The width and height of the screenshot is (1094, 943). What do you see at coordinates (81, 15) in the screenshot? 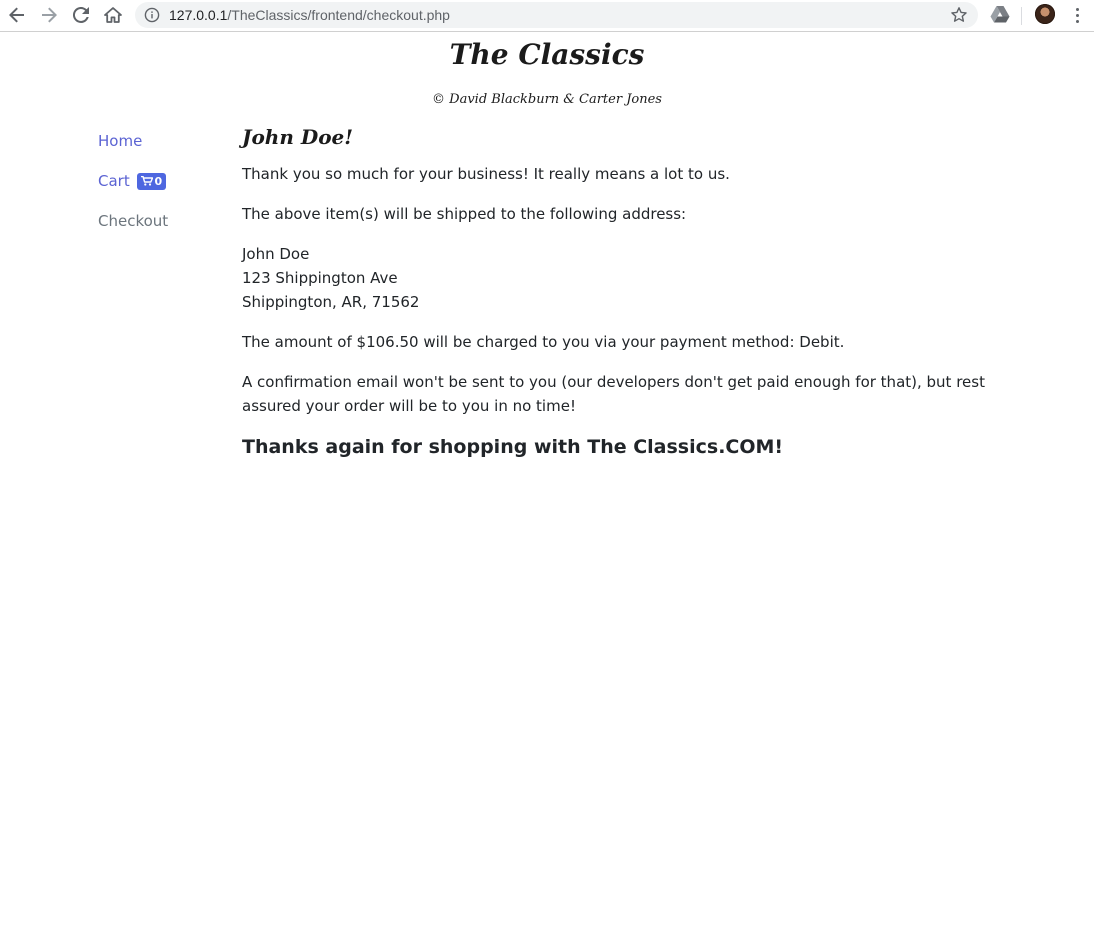
I see `reload-icon` at bounding box center [81, 15].